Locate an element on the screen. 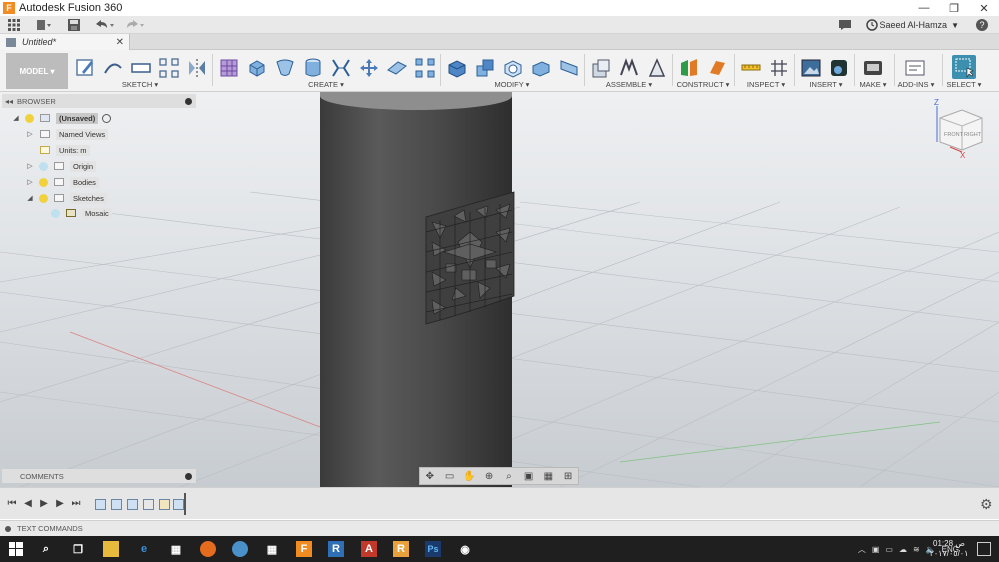 The width and height of the screenshot is (999, 562). revit-icon: R is located at coordinates (336, 549).